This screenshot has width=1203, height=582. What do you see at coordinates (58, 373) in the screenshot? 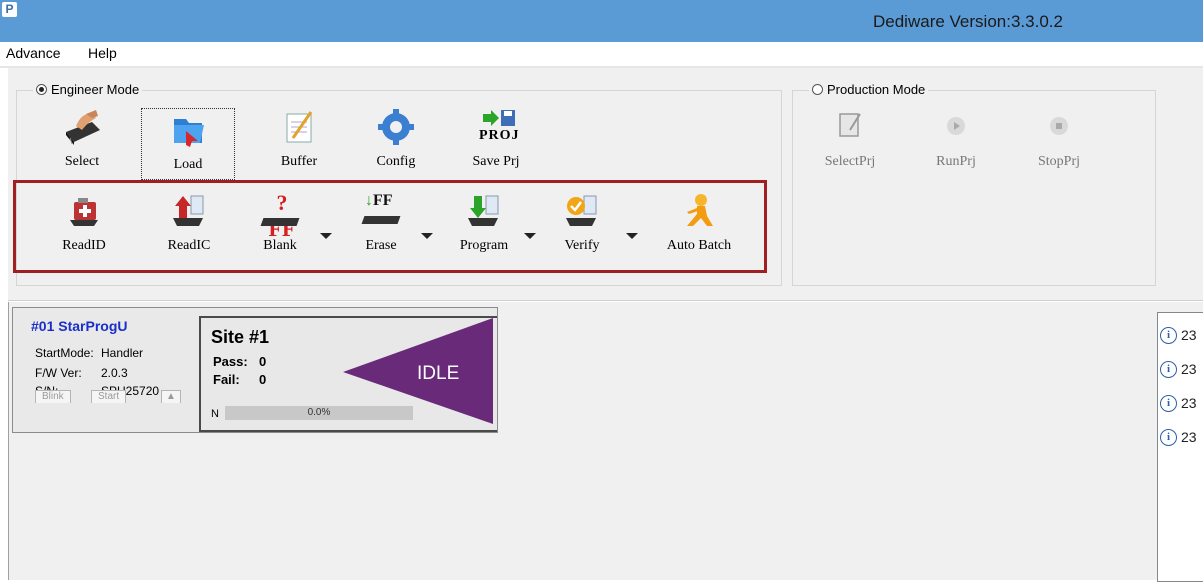
I see `fw-ver-label: F/W Ver:` at bounding box center [58, 373].